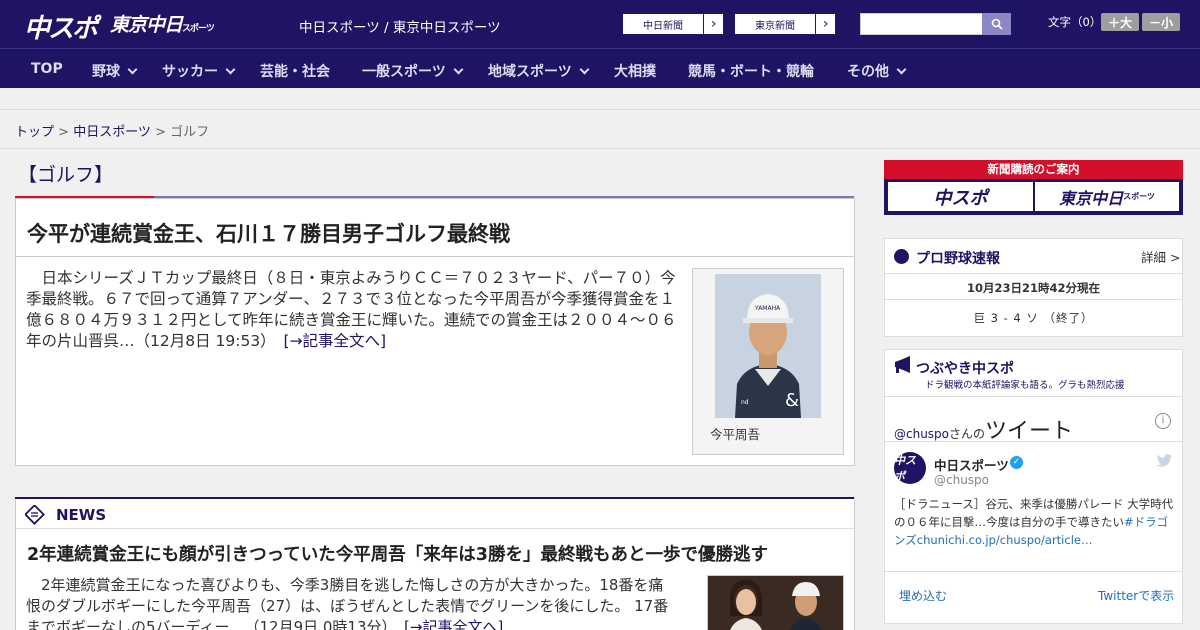  Describe the element at coordinates (81, 515) in the screenshot. I see `news-header: NEWS` at that location.